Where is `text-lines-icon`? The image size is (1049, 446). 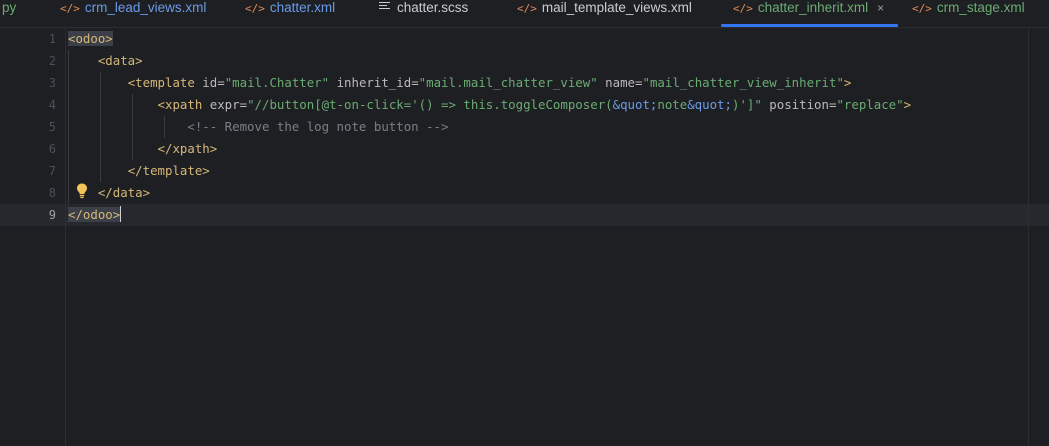 text-lines-icon is located at coordinates (384, 6).